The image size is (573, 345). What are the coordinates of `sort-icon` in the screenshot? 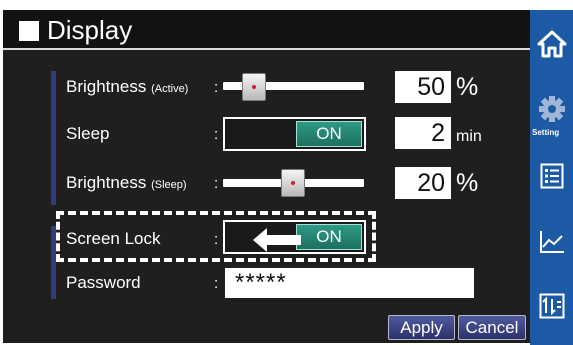 It's located at (551, 306).